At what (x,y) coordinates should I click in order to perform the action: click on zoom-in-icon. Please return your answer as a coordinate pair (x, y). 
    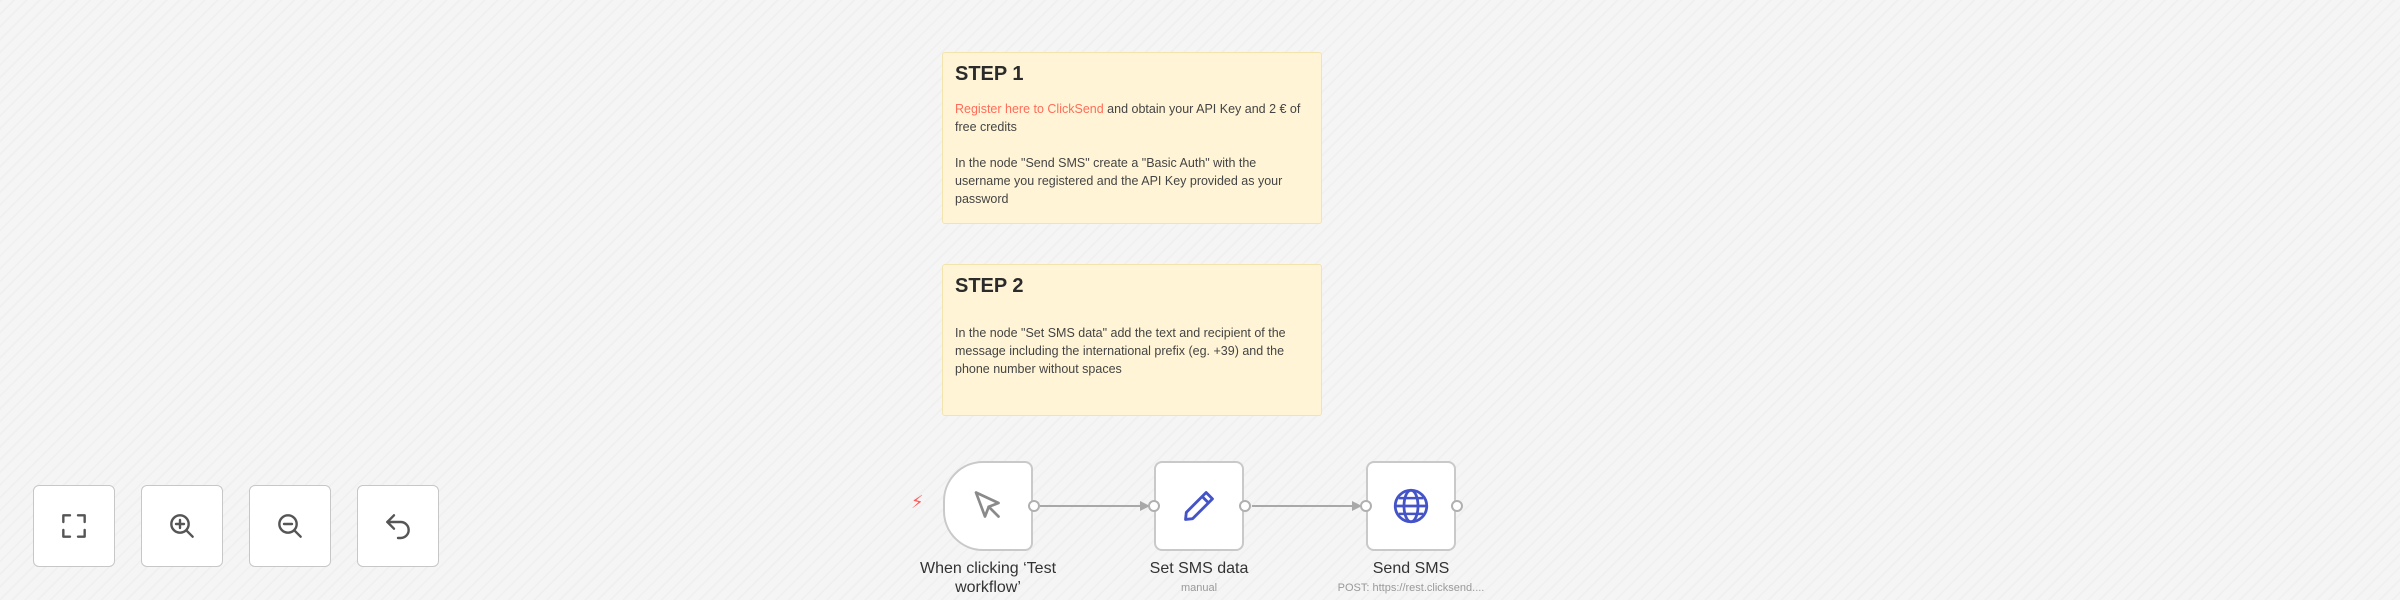
    Looking at the image, I should click on (182, 526).